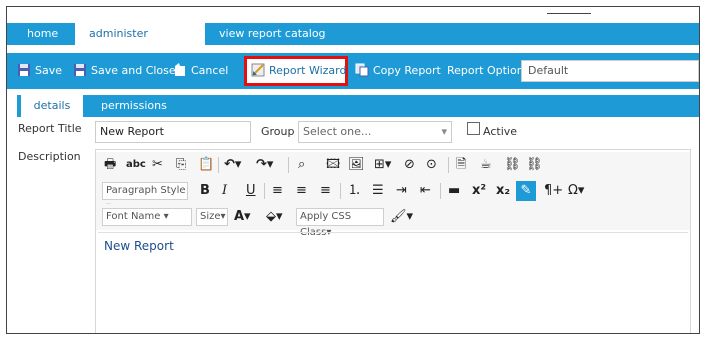 The width and height of the screenshot is (711, 344). What do you see at coordinates (140, 43) in the screenshot?
I see `tab-administer-reports: administer reports✕` at bounding box center [140, 43].